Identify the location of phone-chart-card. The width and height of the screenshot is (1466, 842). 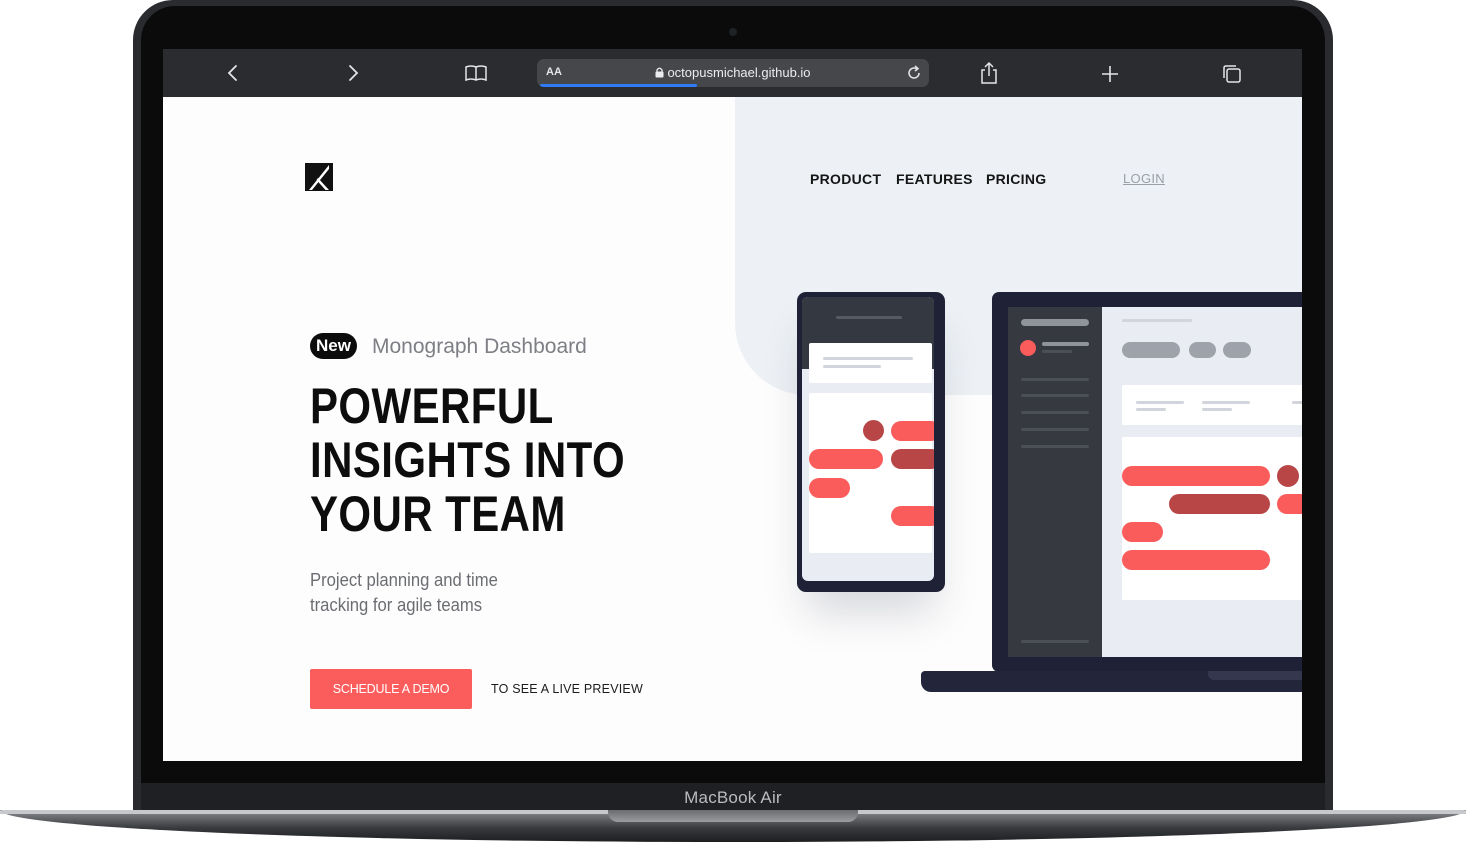
(871, 473).